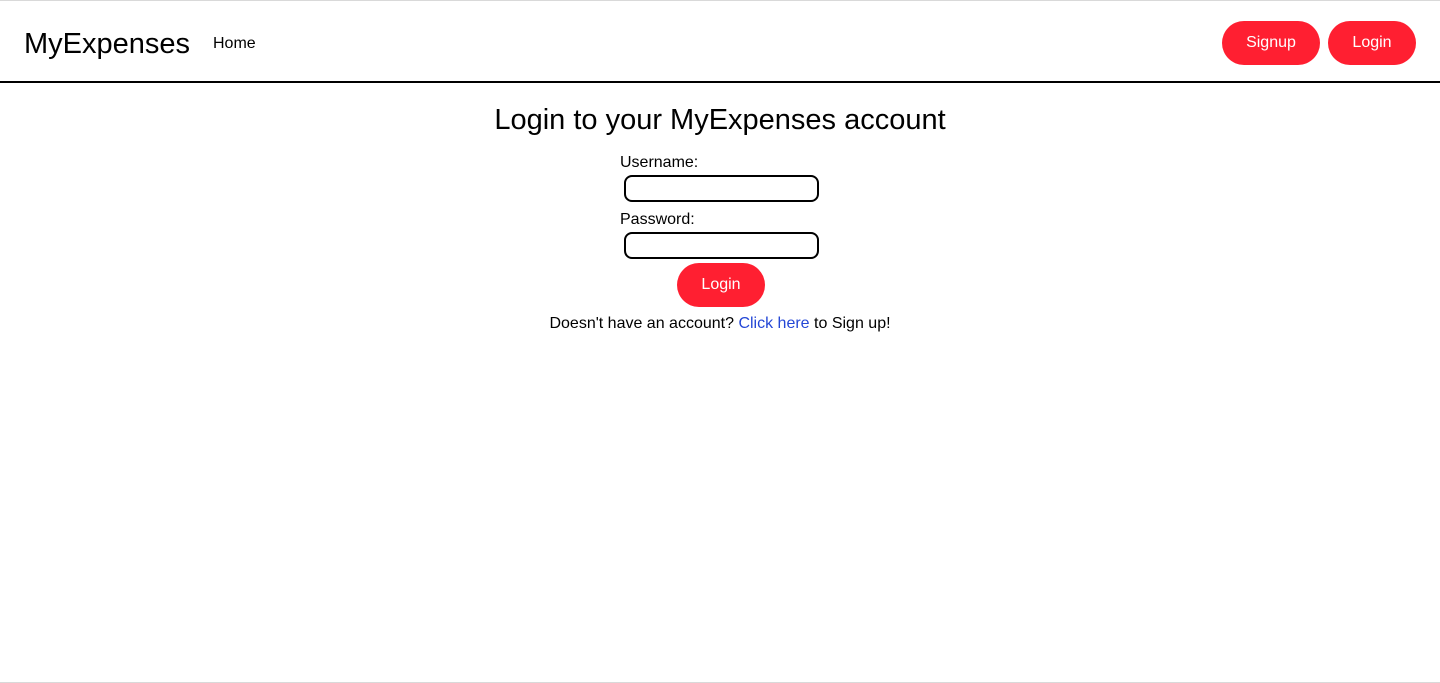 The image size is (1440, 683). What do you see at coordinates (641, 323) in the screenshot?
I see `signup-prompt-before: Doesn't have an account?` at bounding box center [641, 323].